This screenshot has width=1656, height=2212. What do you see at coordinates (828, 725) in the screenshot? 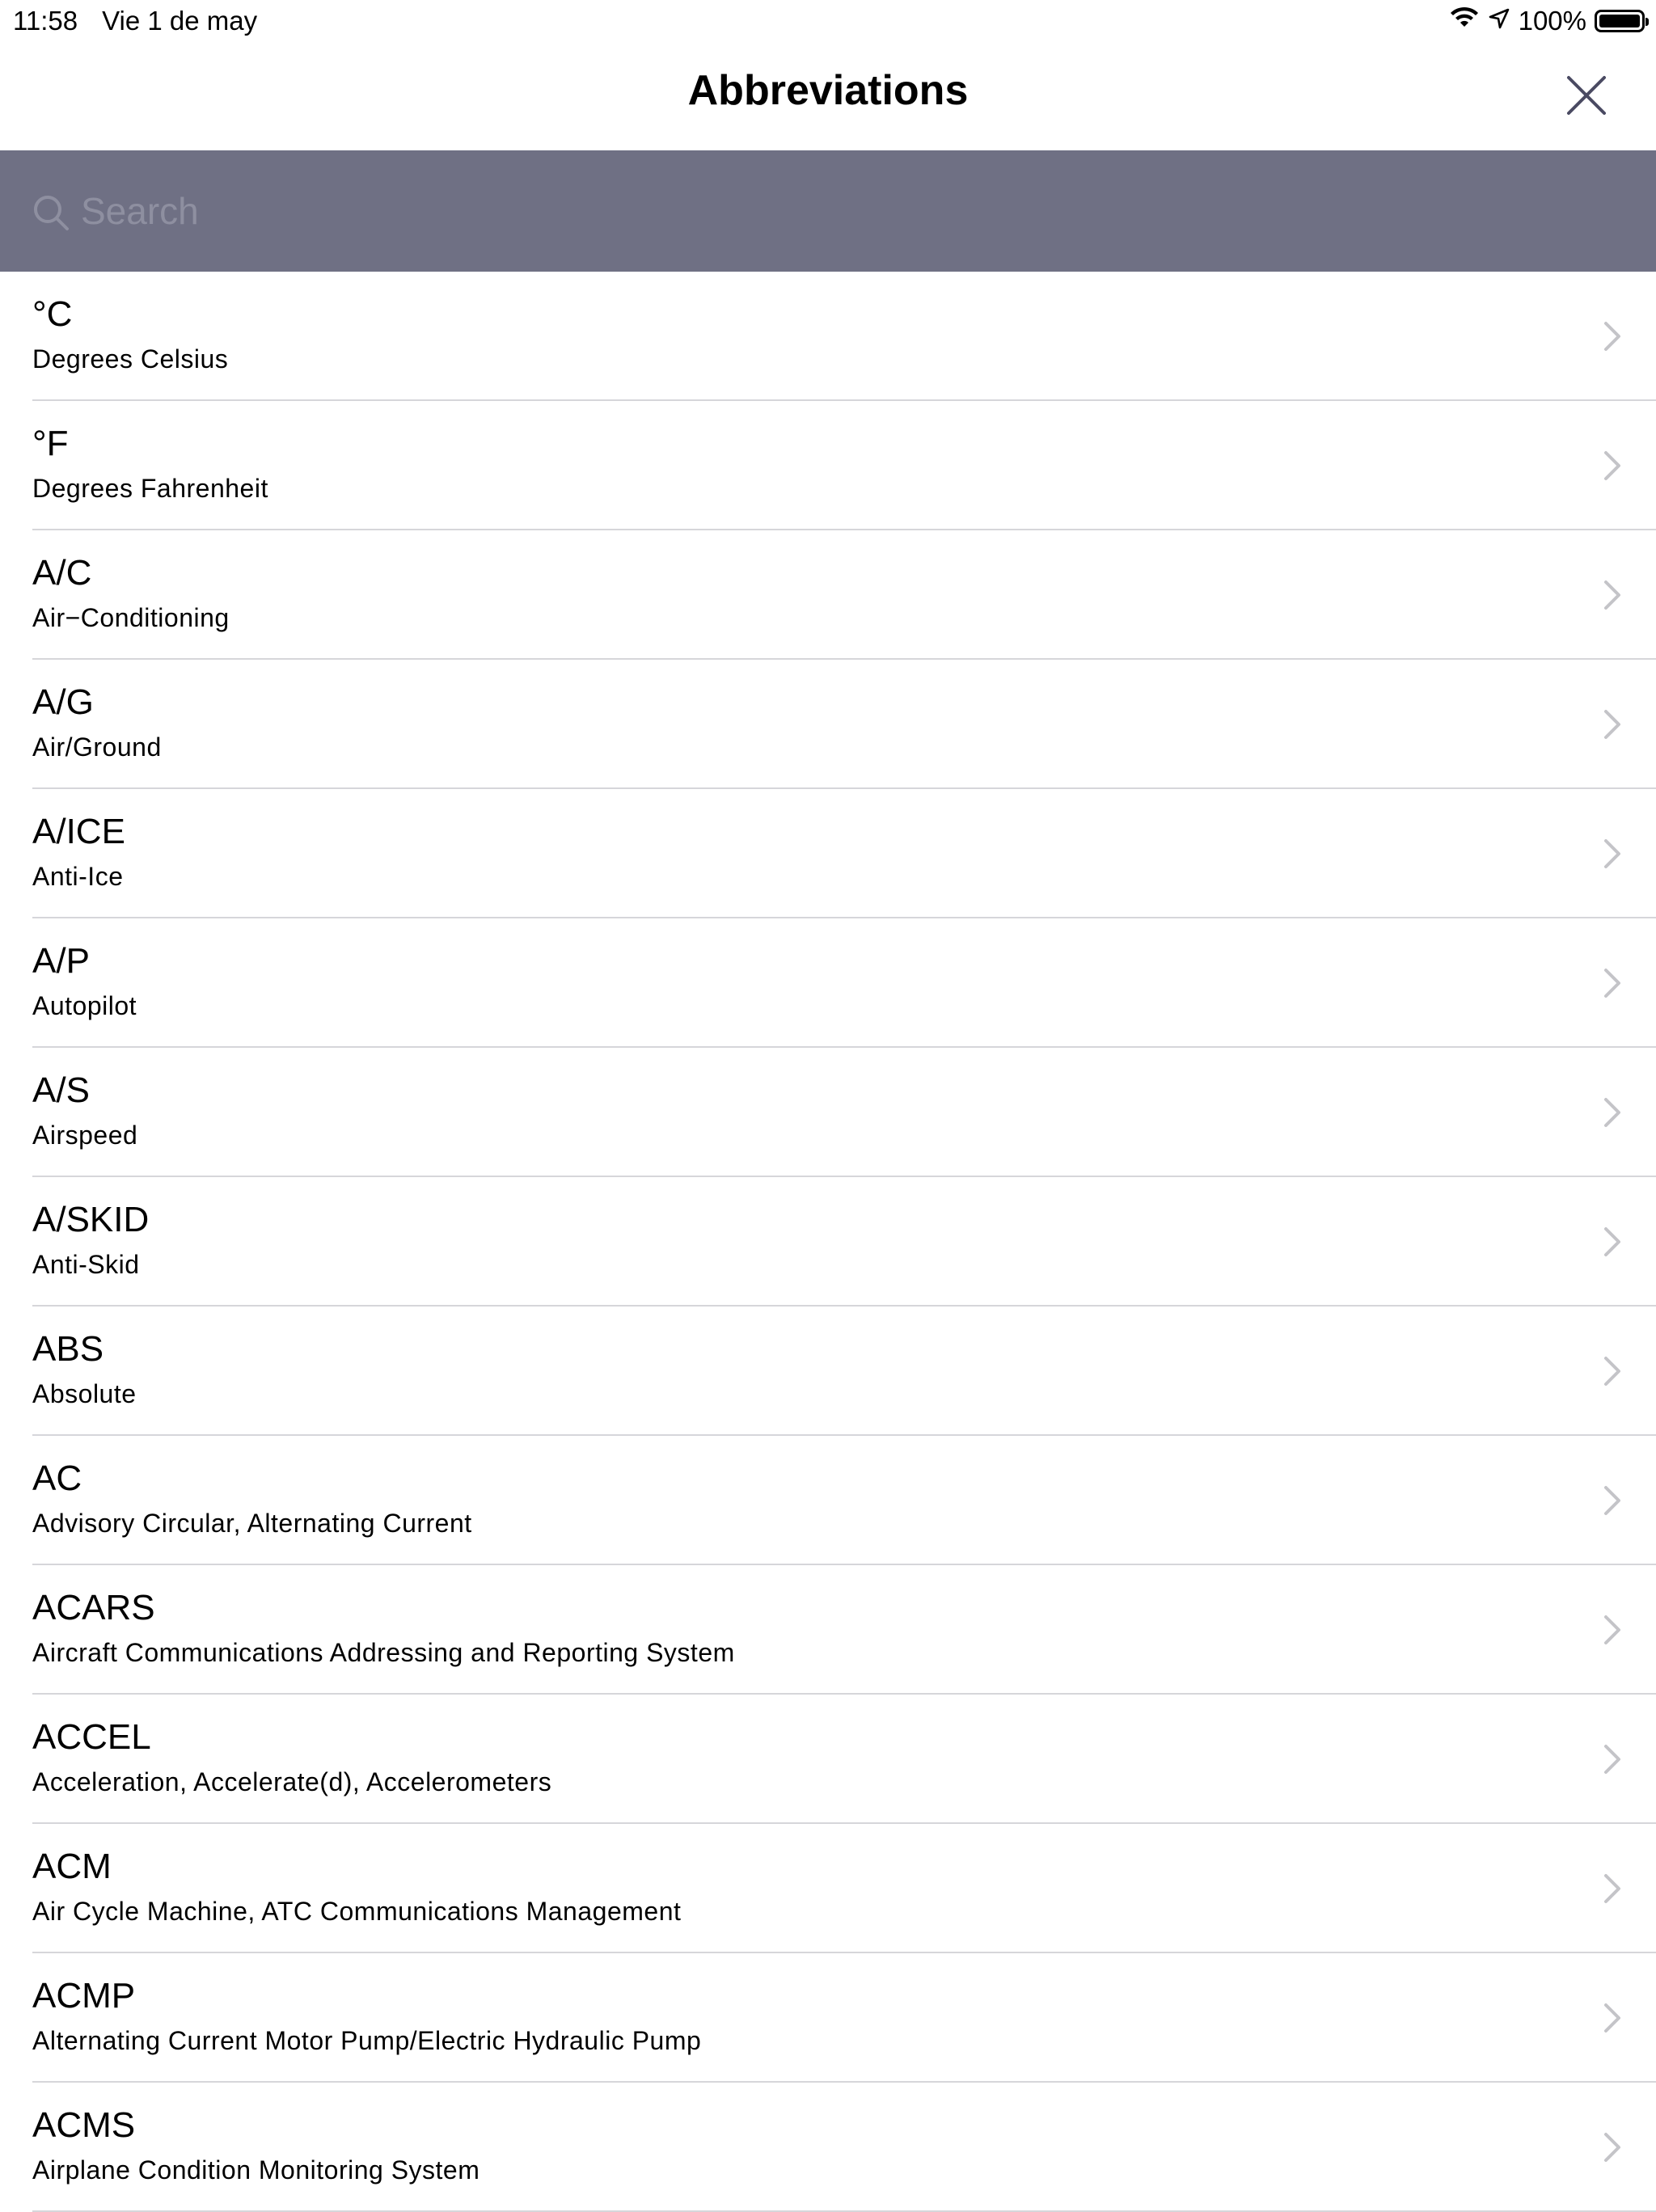
I see `list-item: A/G Air/Ground` at bounding box center [828, 725].